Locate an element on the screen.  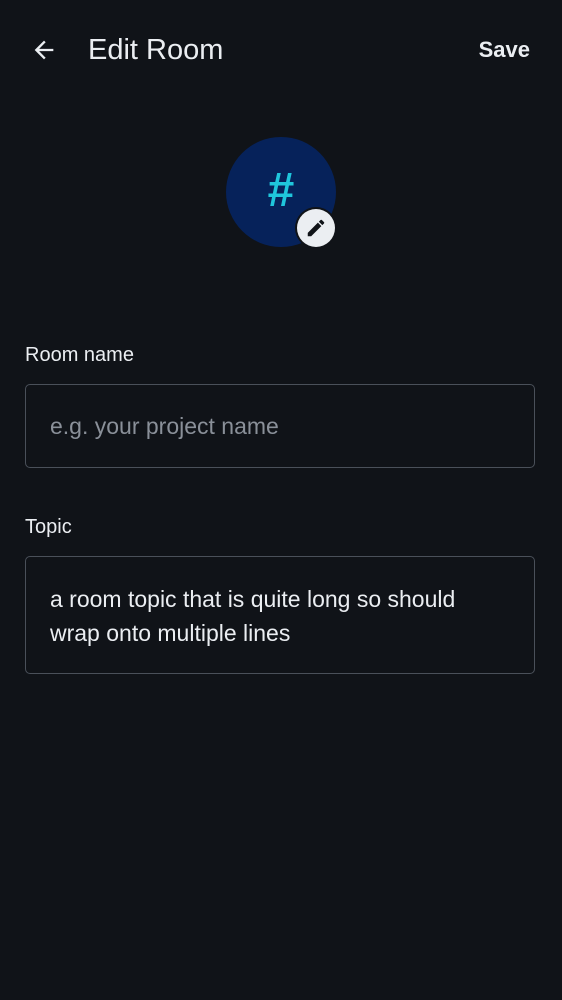
back-button is located at coordinates (44, 50).